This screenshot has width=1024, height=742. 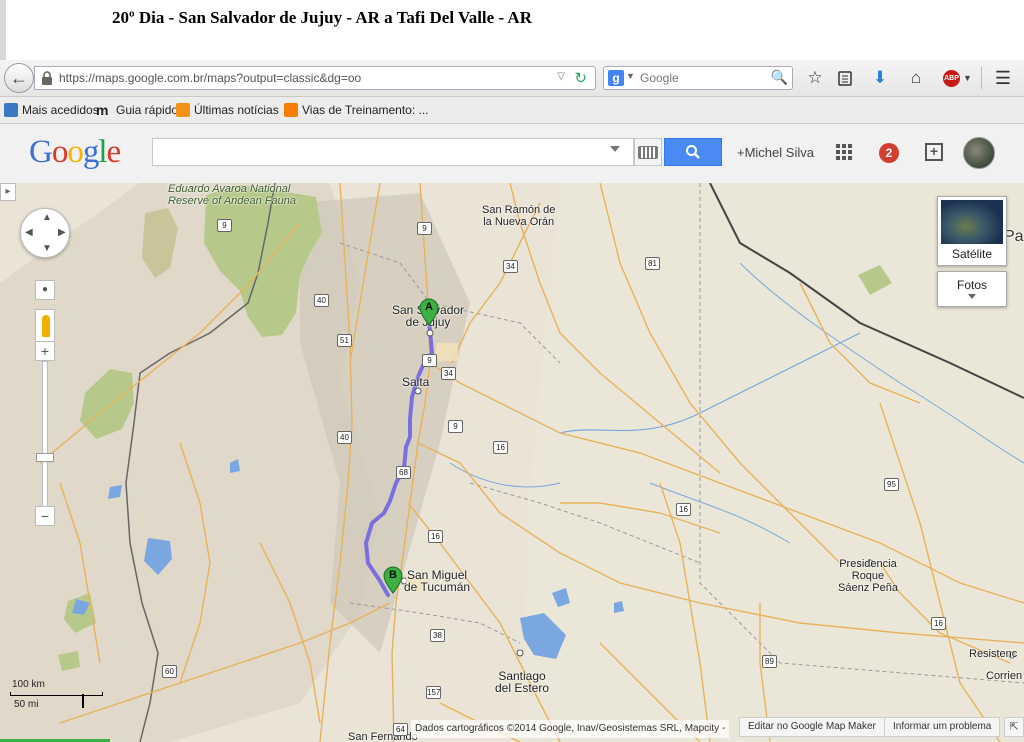 I want to click on satellite-thumbnail, so click(x=972, y=222).